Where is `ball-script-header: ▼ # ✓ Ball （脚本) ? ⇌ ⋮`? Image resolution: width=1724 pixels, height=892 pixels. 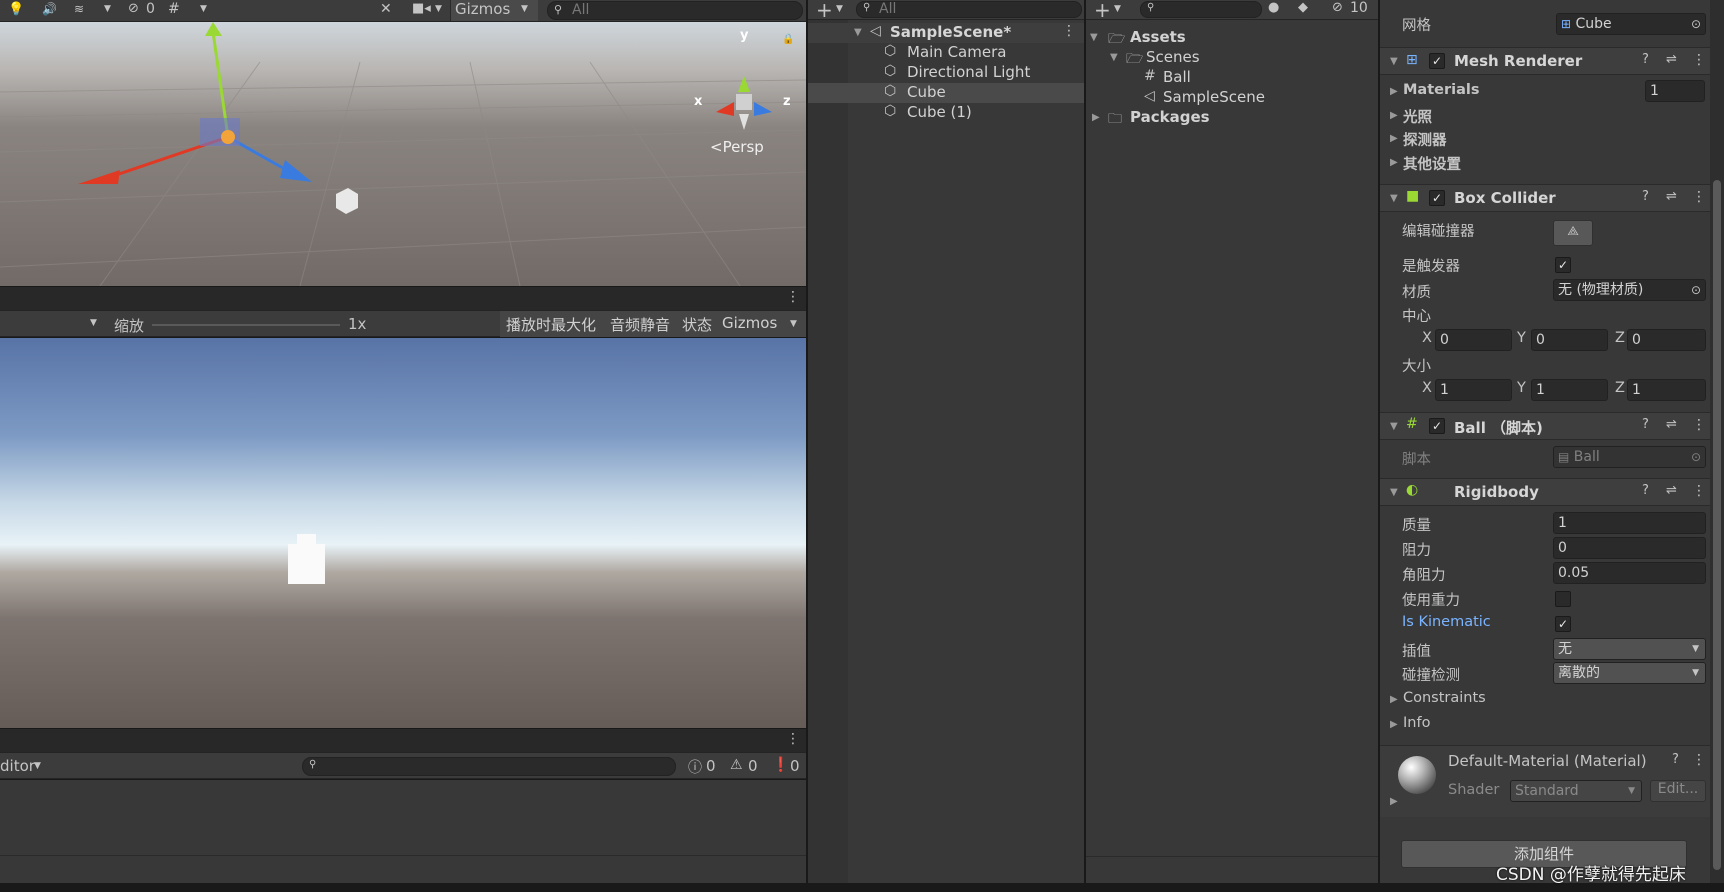 ball-script-header: ▼ # ✓ Ball （脚本) ? ⇌ ⋮ is located at coordinates (1545, 426).